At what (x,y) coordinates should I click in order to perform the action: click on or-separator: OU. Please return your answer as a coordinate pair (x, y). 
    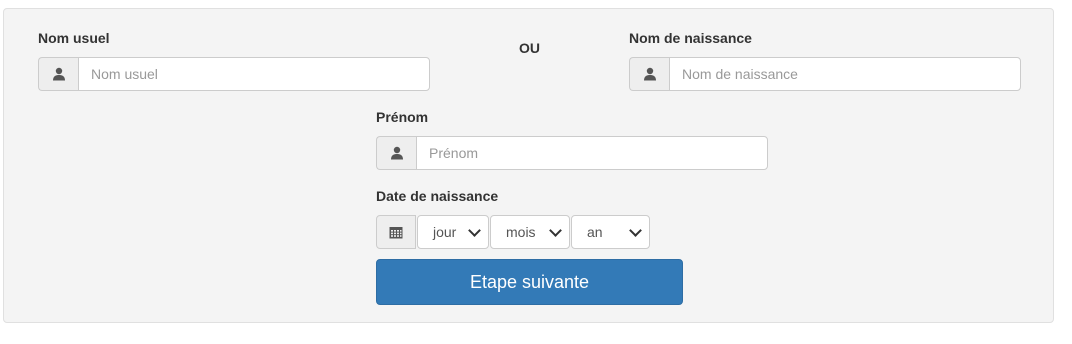
    Looking at the image, I should click on (529, 48).